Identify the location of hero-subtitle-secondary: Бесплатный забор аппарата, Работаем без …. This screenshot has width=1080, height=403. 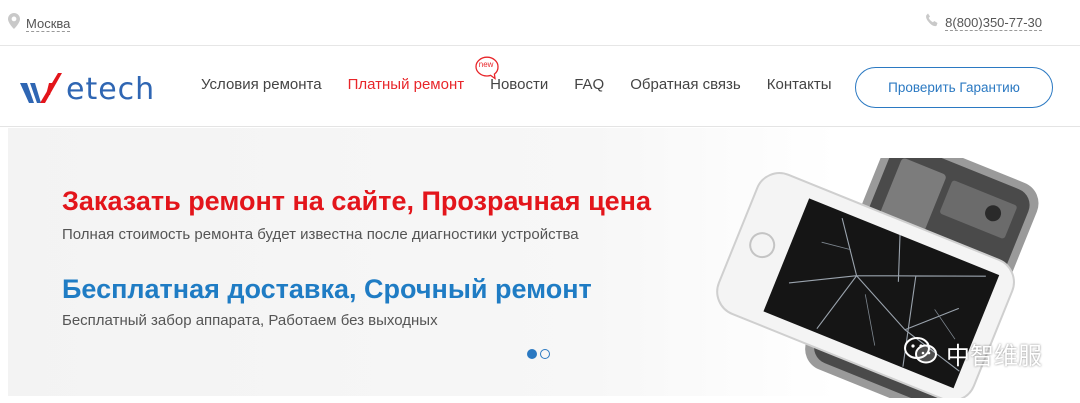
(250, 320).